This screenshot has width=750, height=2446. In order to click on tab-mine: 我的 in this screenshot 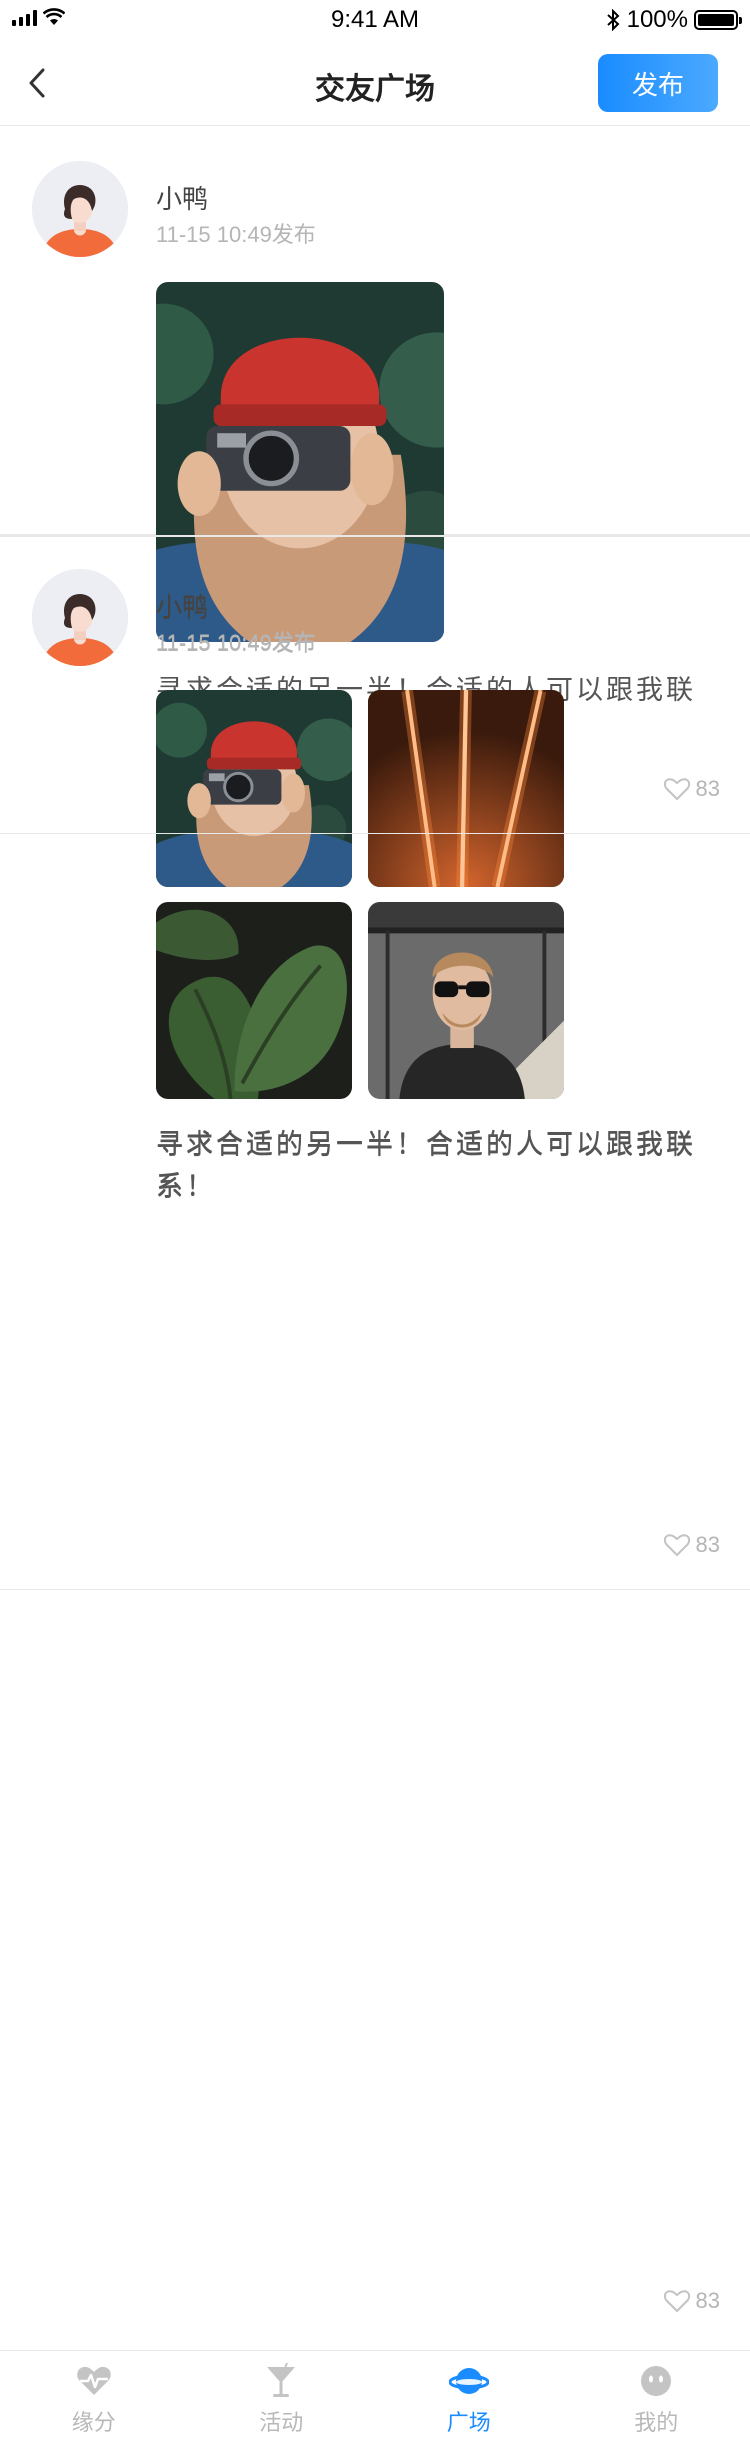, I will do `click(656, 2398)`.